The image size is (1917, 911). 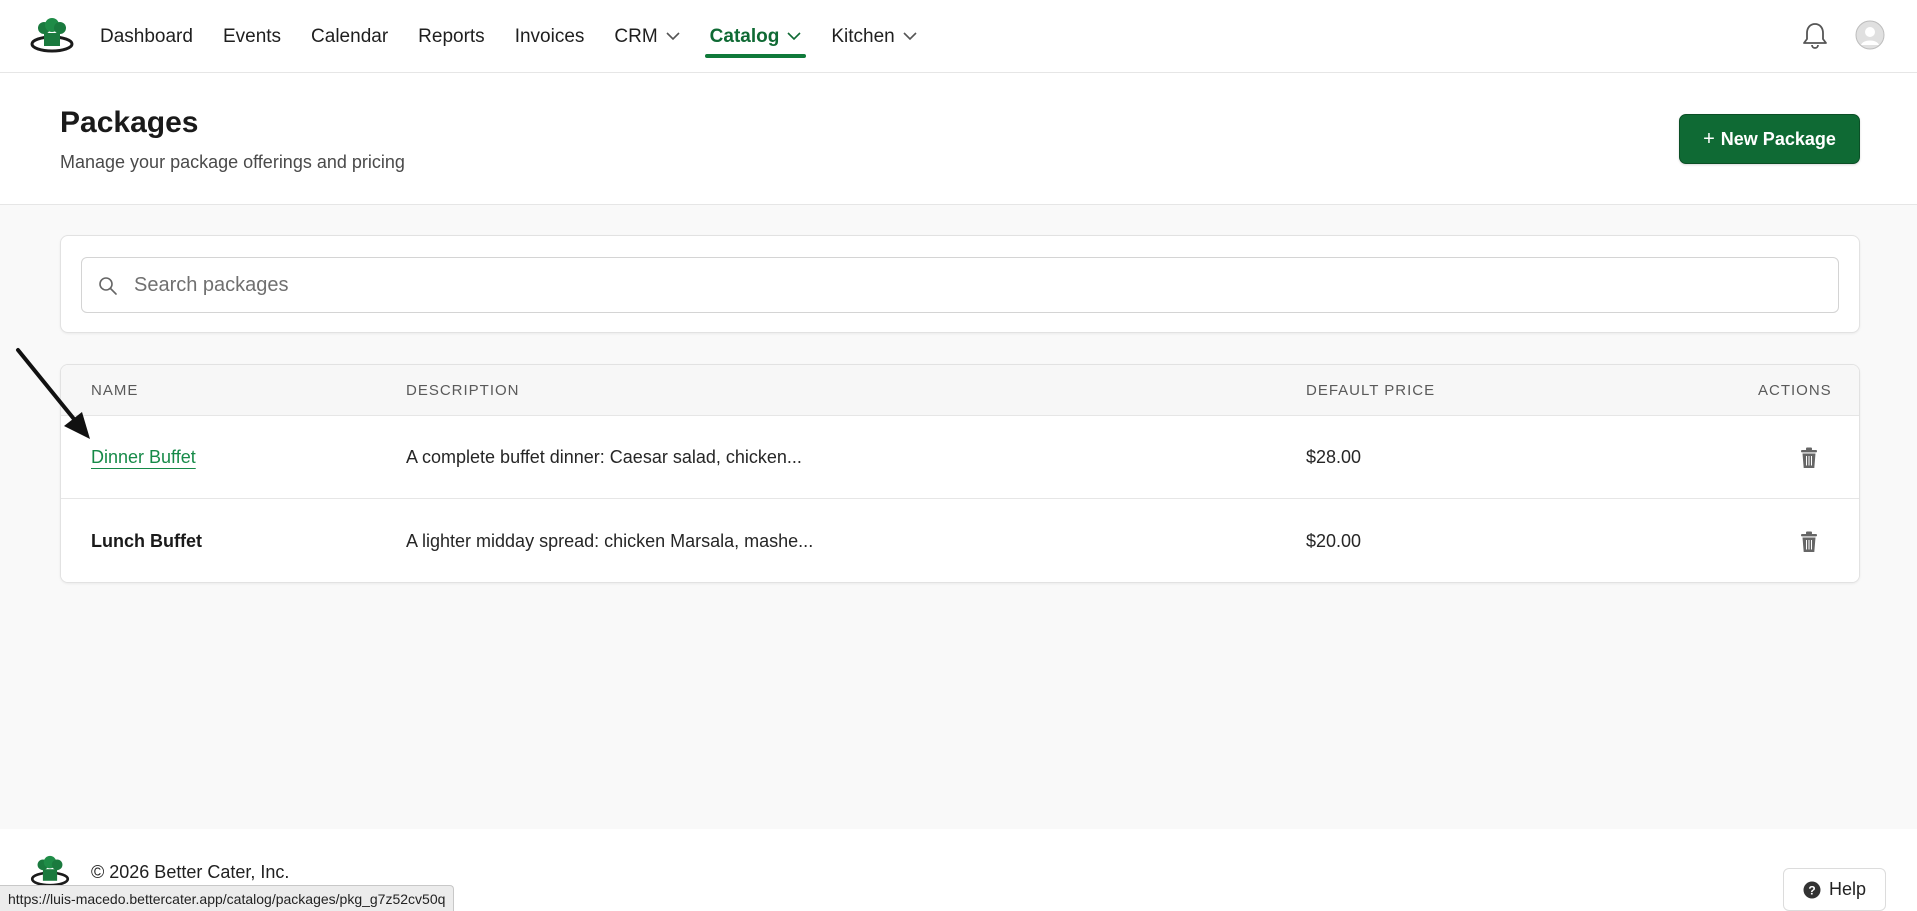 What do you see at coordinates (1371, 390) in the screenshot?
I see `column-header-price: Default Price` at bounding box center [1371, 390].